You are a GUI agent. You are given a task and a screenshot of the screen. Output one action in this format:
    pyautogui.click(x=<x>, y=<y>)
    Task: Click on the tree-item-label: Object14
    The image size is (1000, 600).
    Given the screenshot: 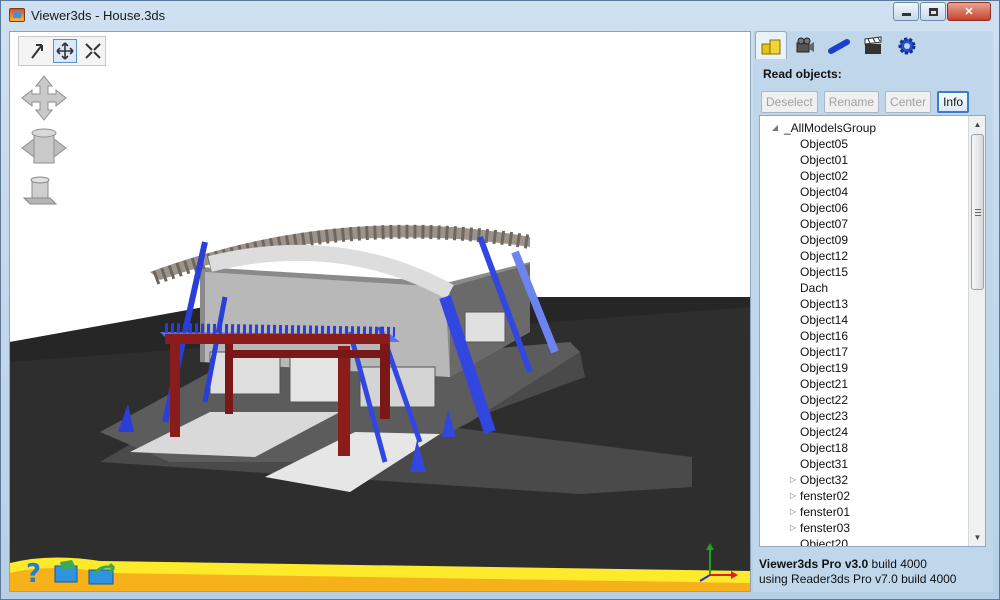 What is the action you would take?
    pyautogui.click(x=824, y=320)
    